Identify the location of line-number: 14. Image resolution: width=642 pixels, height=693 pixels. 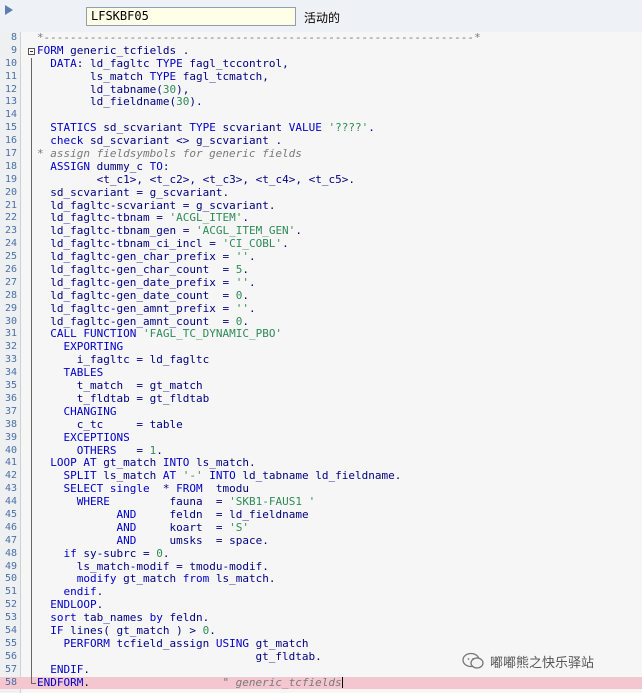
(10, 115).